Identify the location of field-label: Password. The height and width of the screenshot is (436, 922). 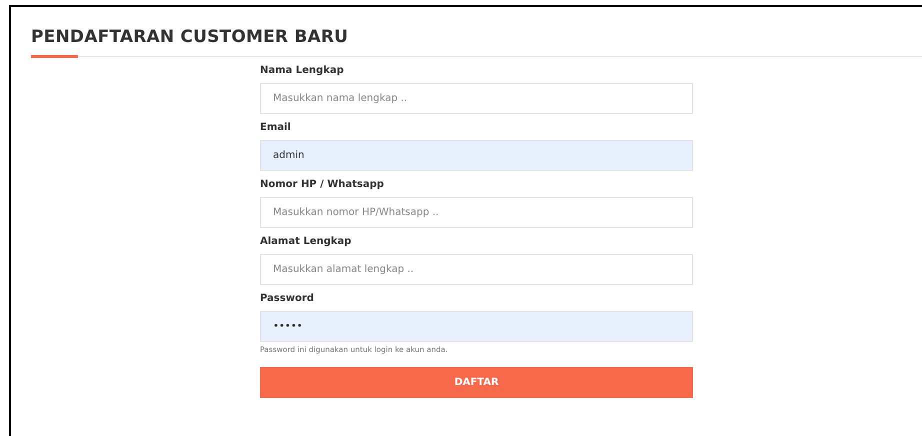
(287, 298).